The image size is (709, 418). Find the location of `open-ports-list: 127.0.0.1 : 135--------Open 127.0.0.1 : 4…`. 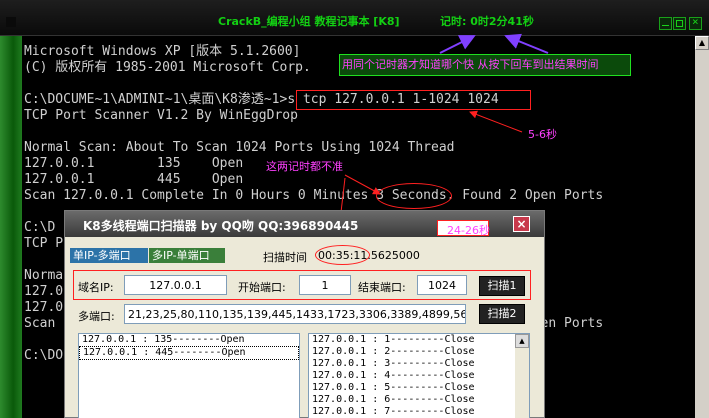

open-ports-list: 127.0.0.1 : 135--------Open 127.0.0.1 : 4… is located at coordinates (189, 375).